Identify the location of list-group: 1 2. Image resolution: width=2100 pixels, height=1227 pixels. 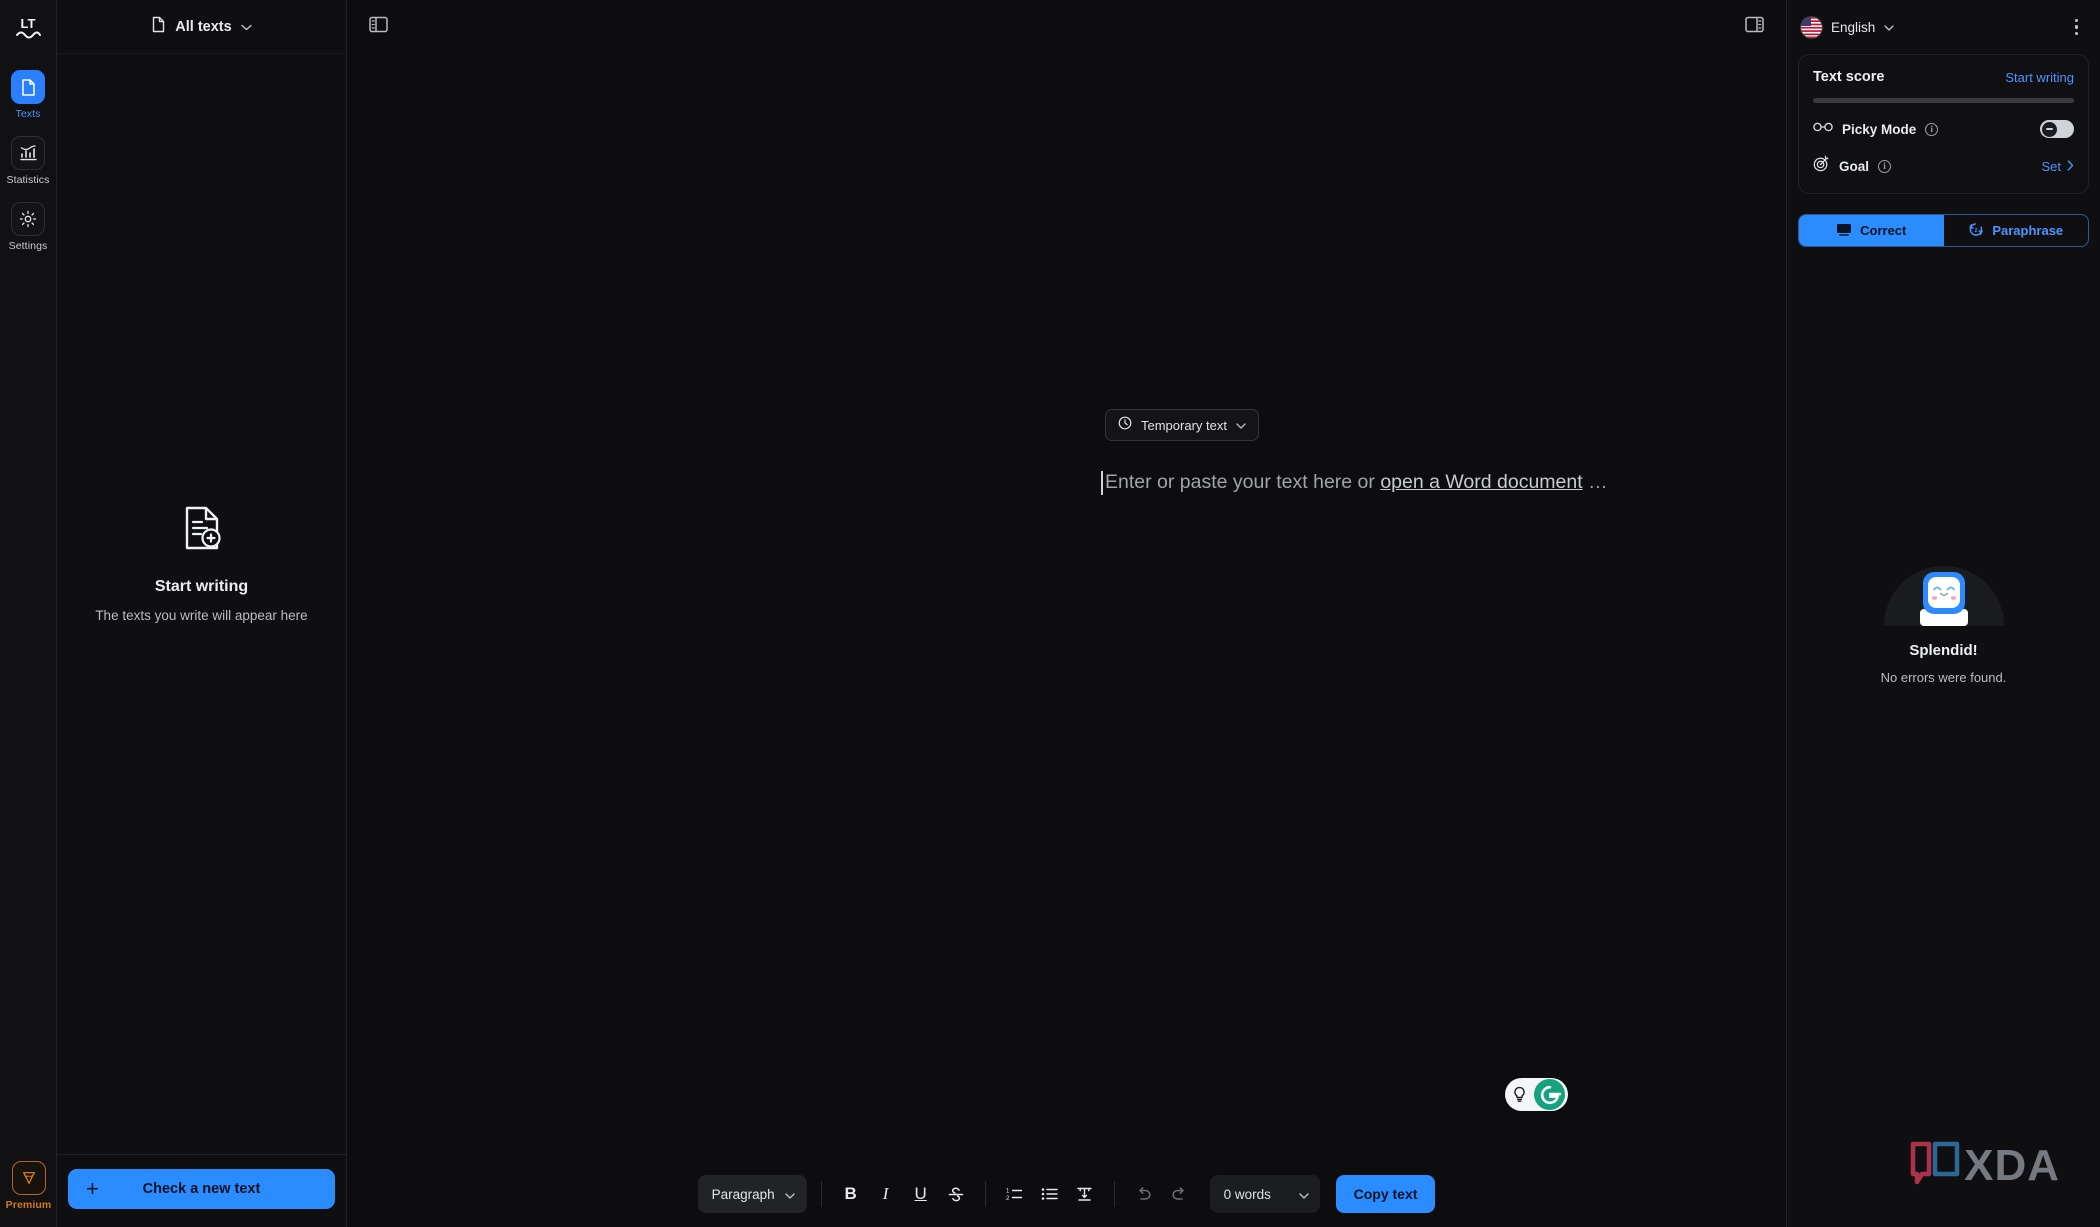
(1050, 1194).